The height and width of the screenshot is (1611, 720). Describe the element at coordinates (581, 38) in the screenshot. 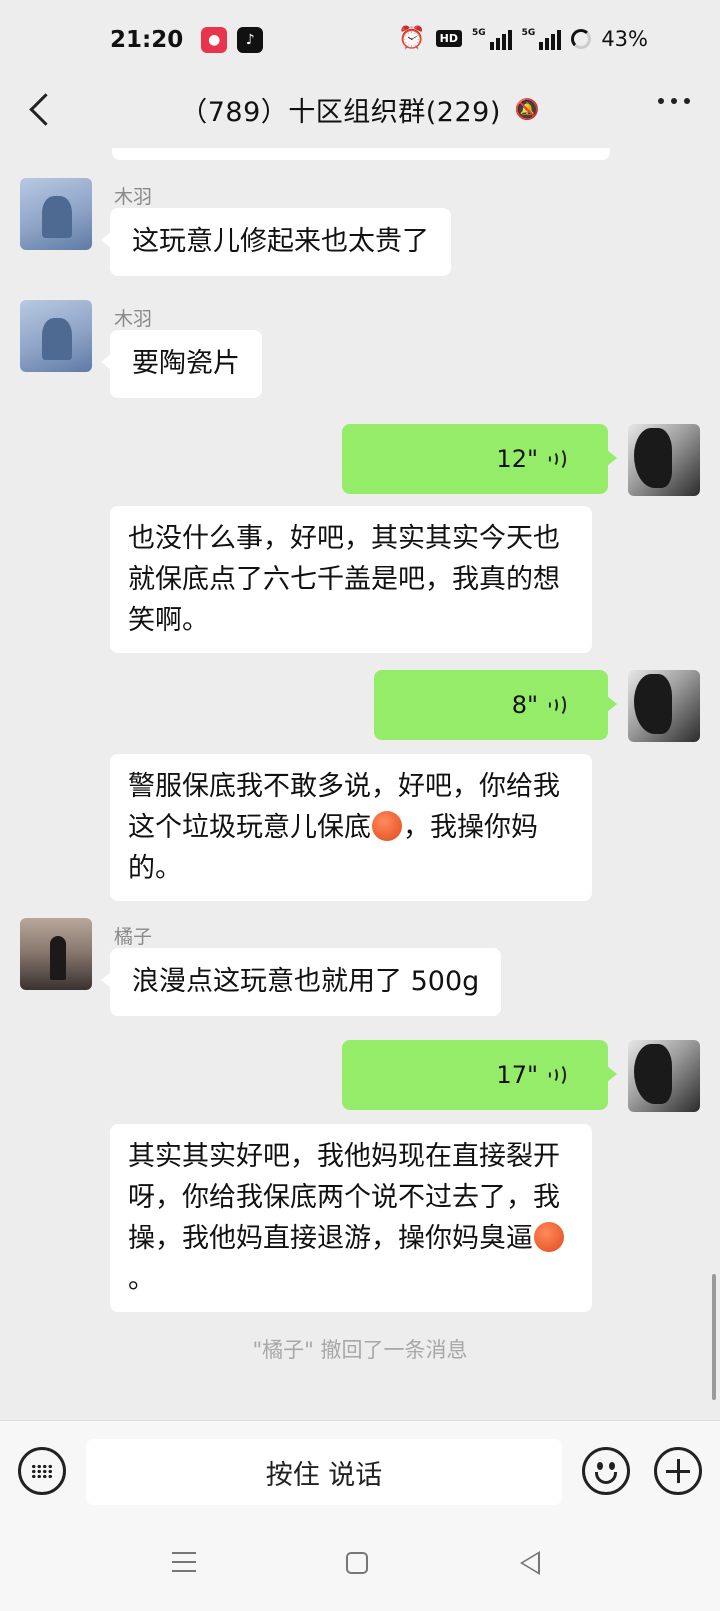

I see `battery-icon` at that location.